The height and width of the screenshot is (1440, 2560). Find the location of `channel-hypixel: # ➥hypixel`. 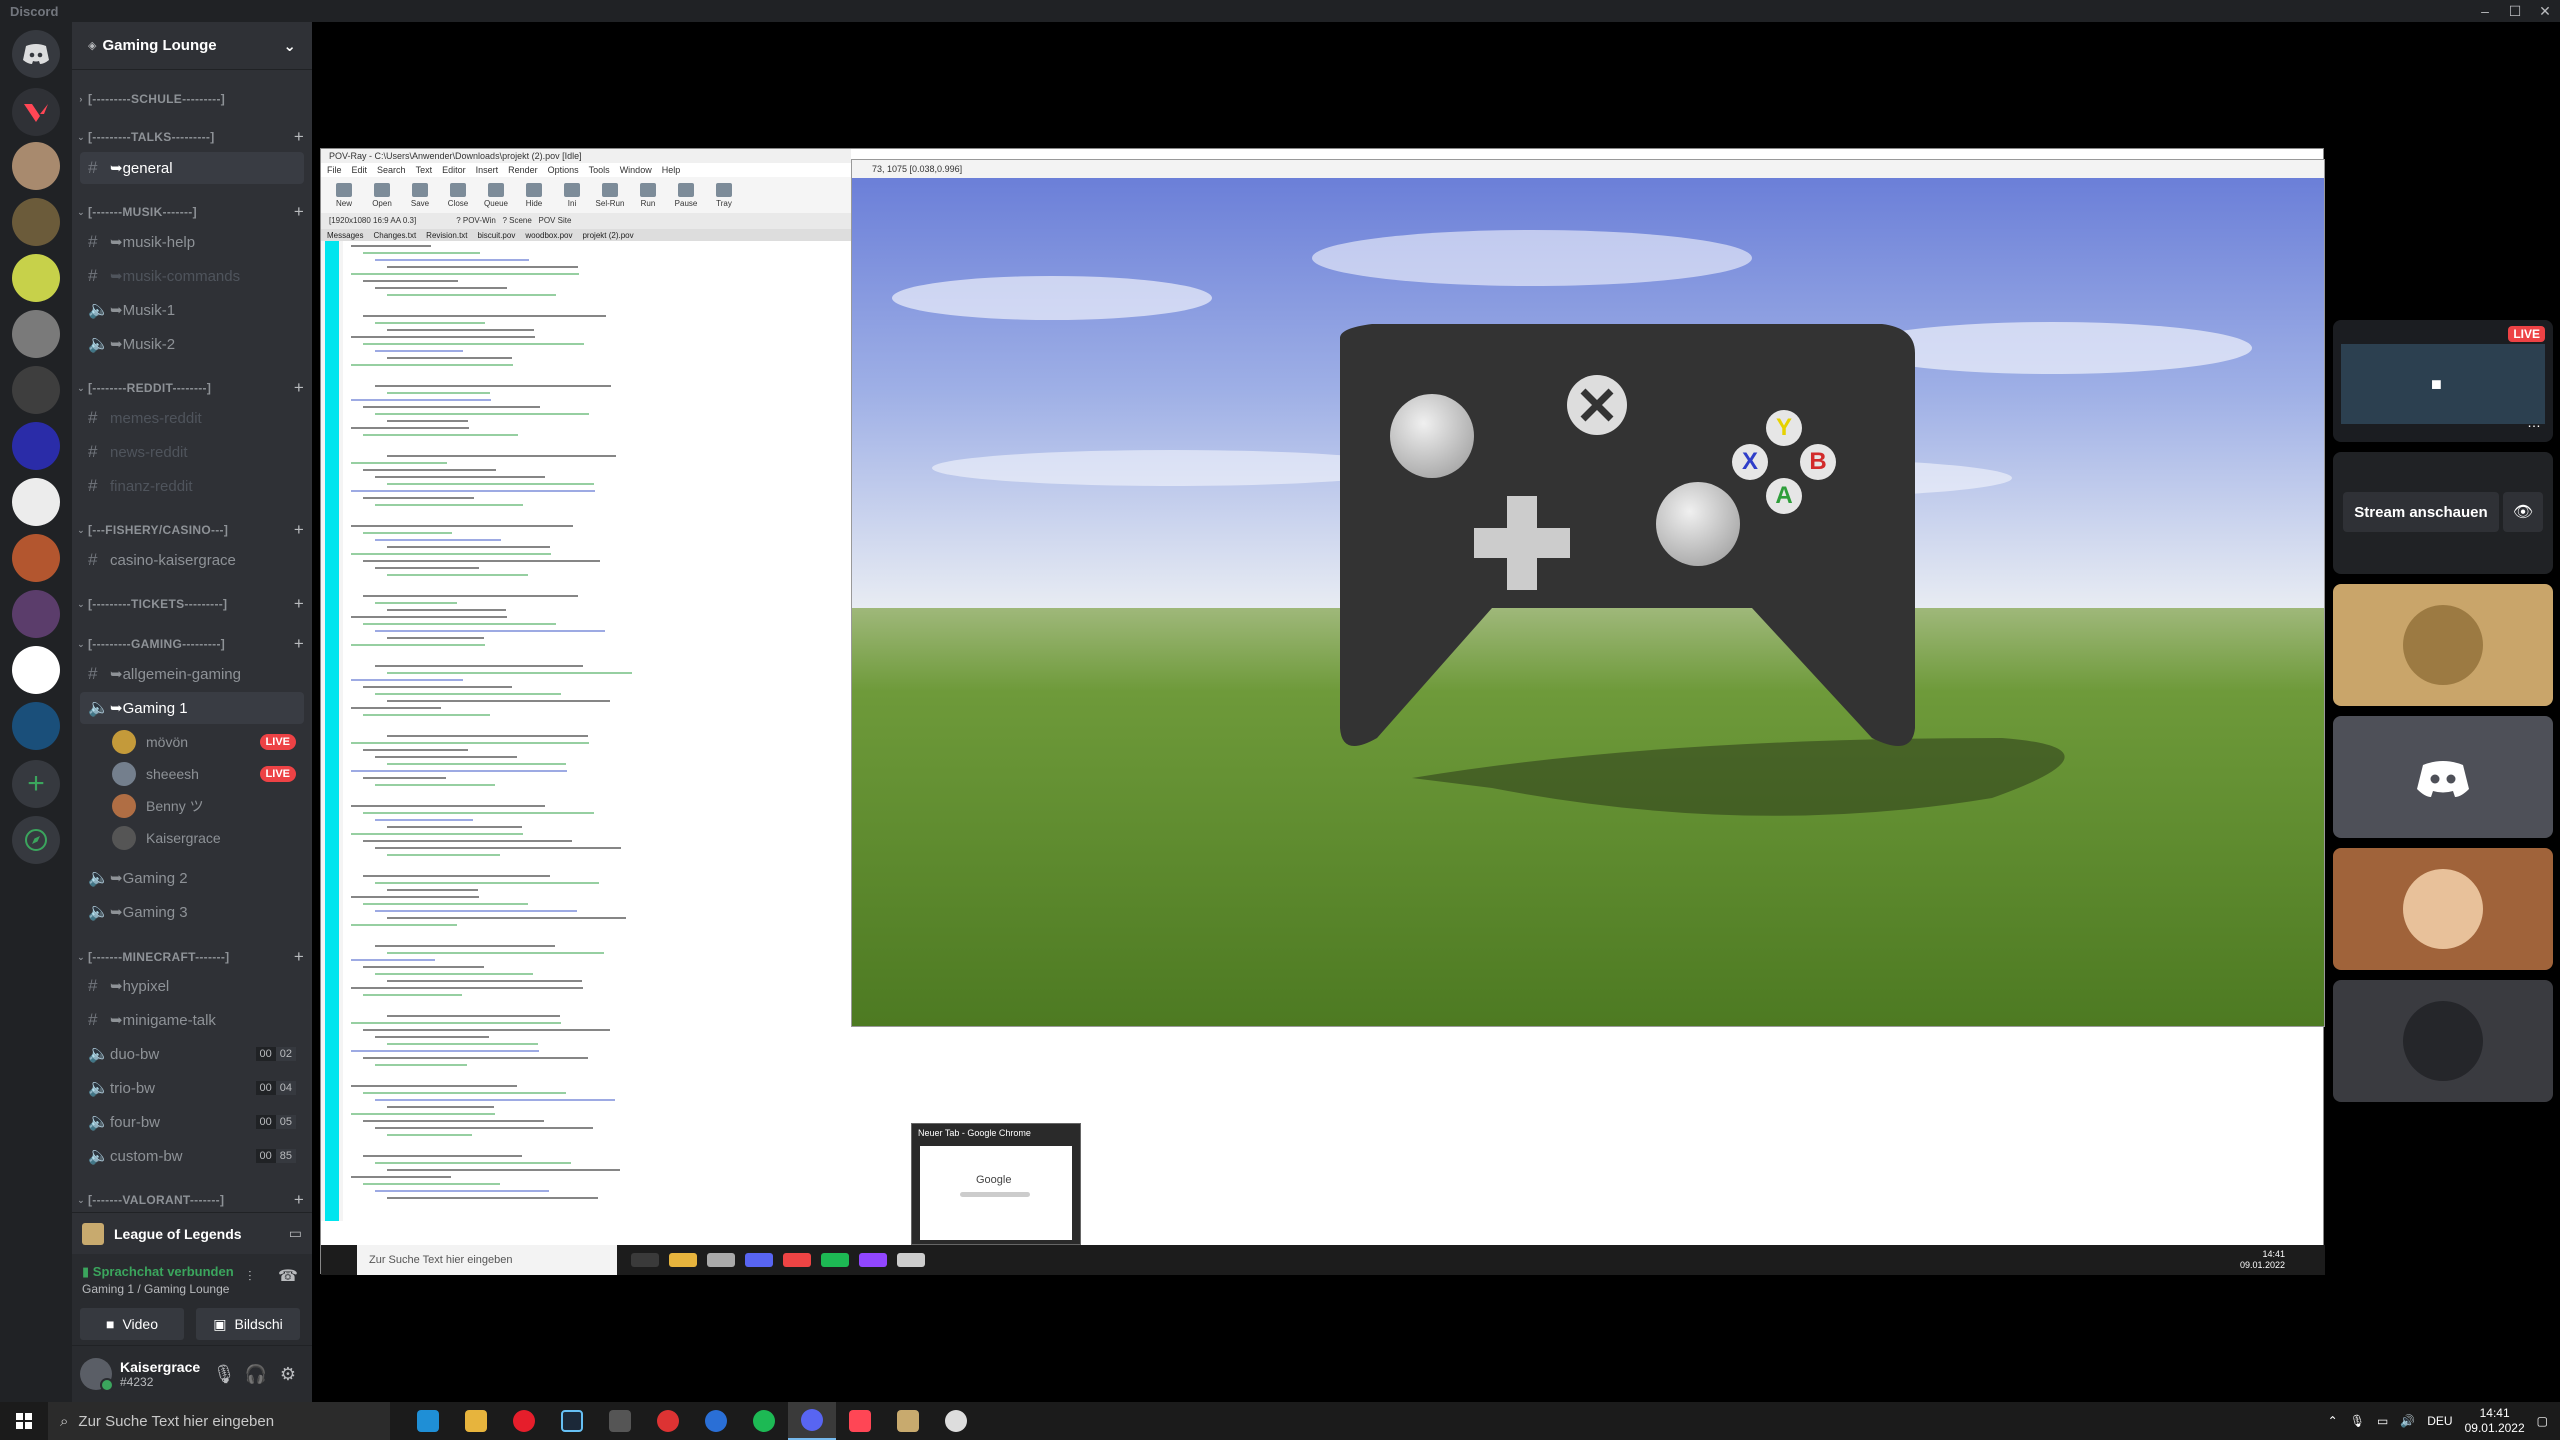

channel-hypixel: # ➥hypixel is located at coordinates (192, 986).